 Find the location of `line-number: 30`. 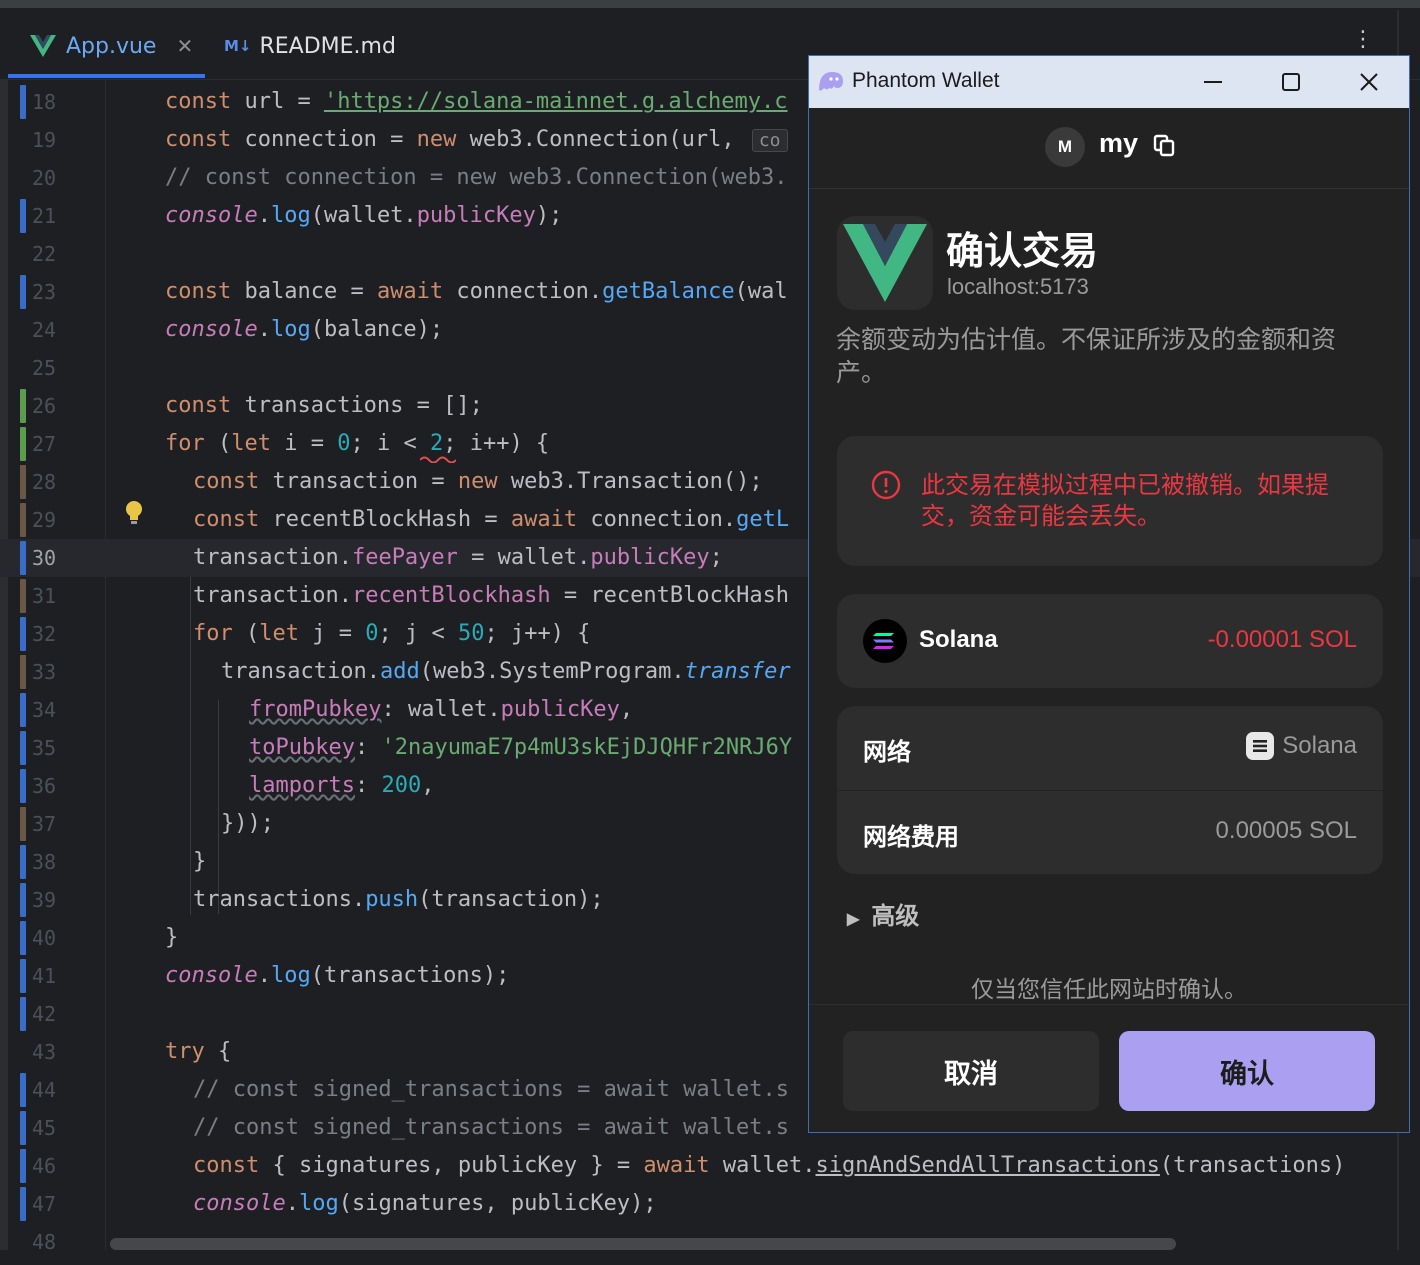

line-number: 30 is located at coordinates (44, 558).